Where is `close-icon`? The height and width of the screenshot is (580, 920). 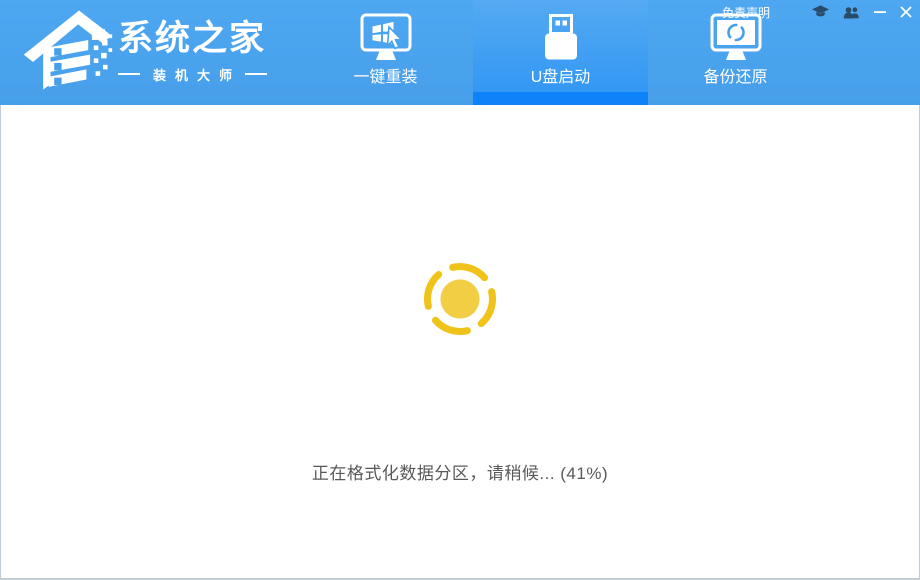 close-icon is located at coordinates (906, 12).